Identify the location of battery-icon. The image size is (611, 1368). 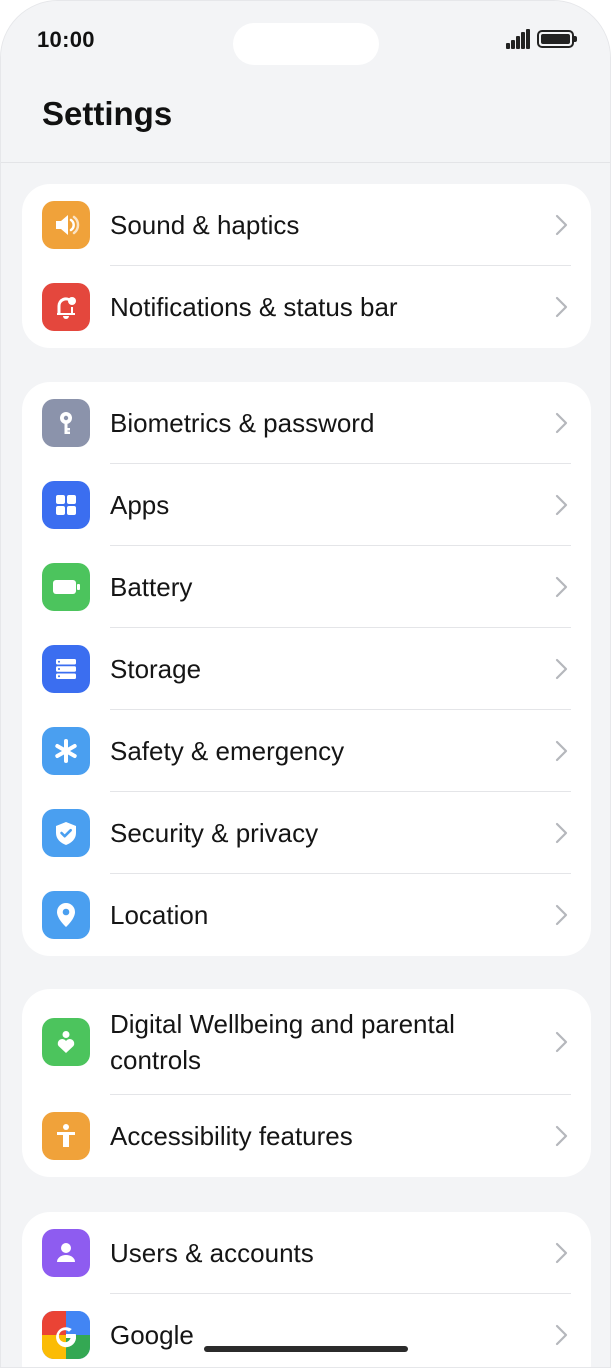
(66, 587).